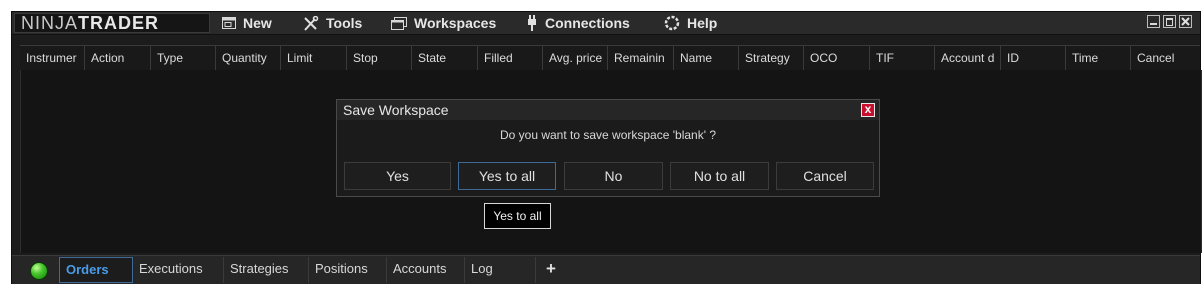 The width and height of the screenshot is (1204, 298). Describe the element at coordinates (443, 23) in the screenshot. I see `menu-workspaces: Workspaces` at that location.